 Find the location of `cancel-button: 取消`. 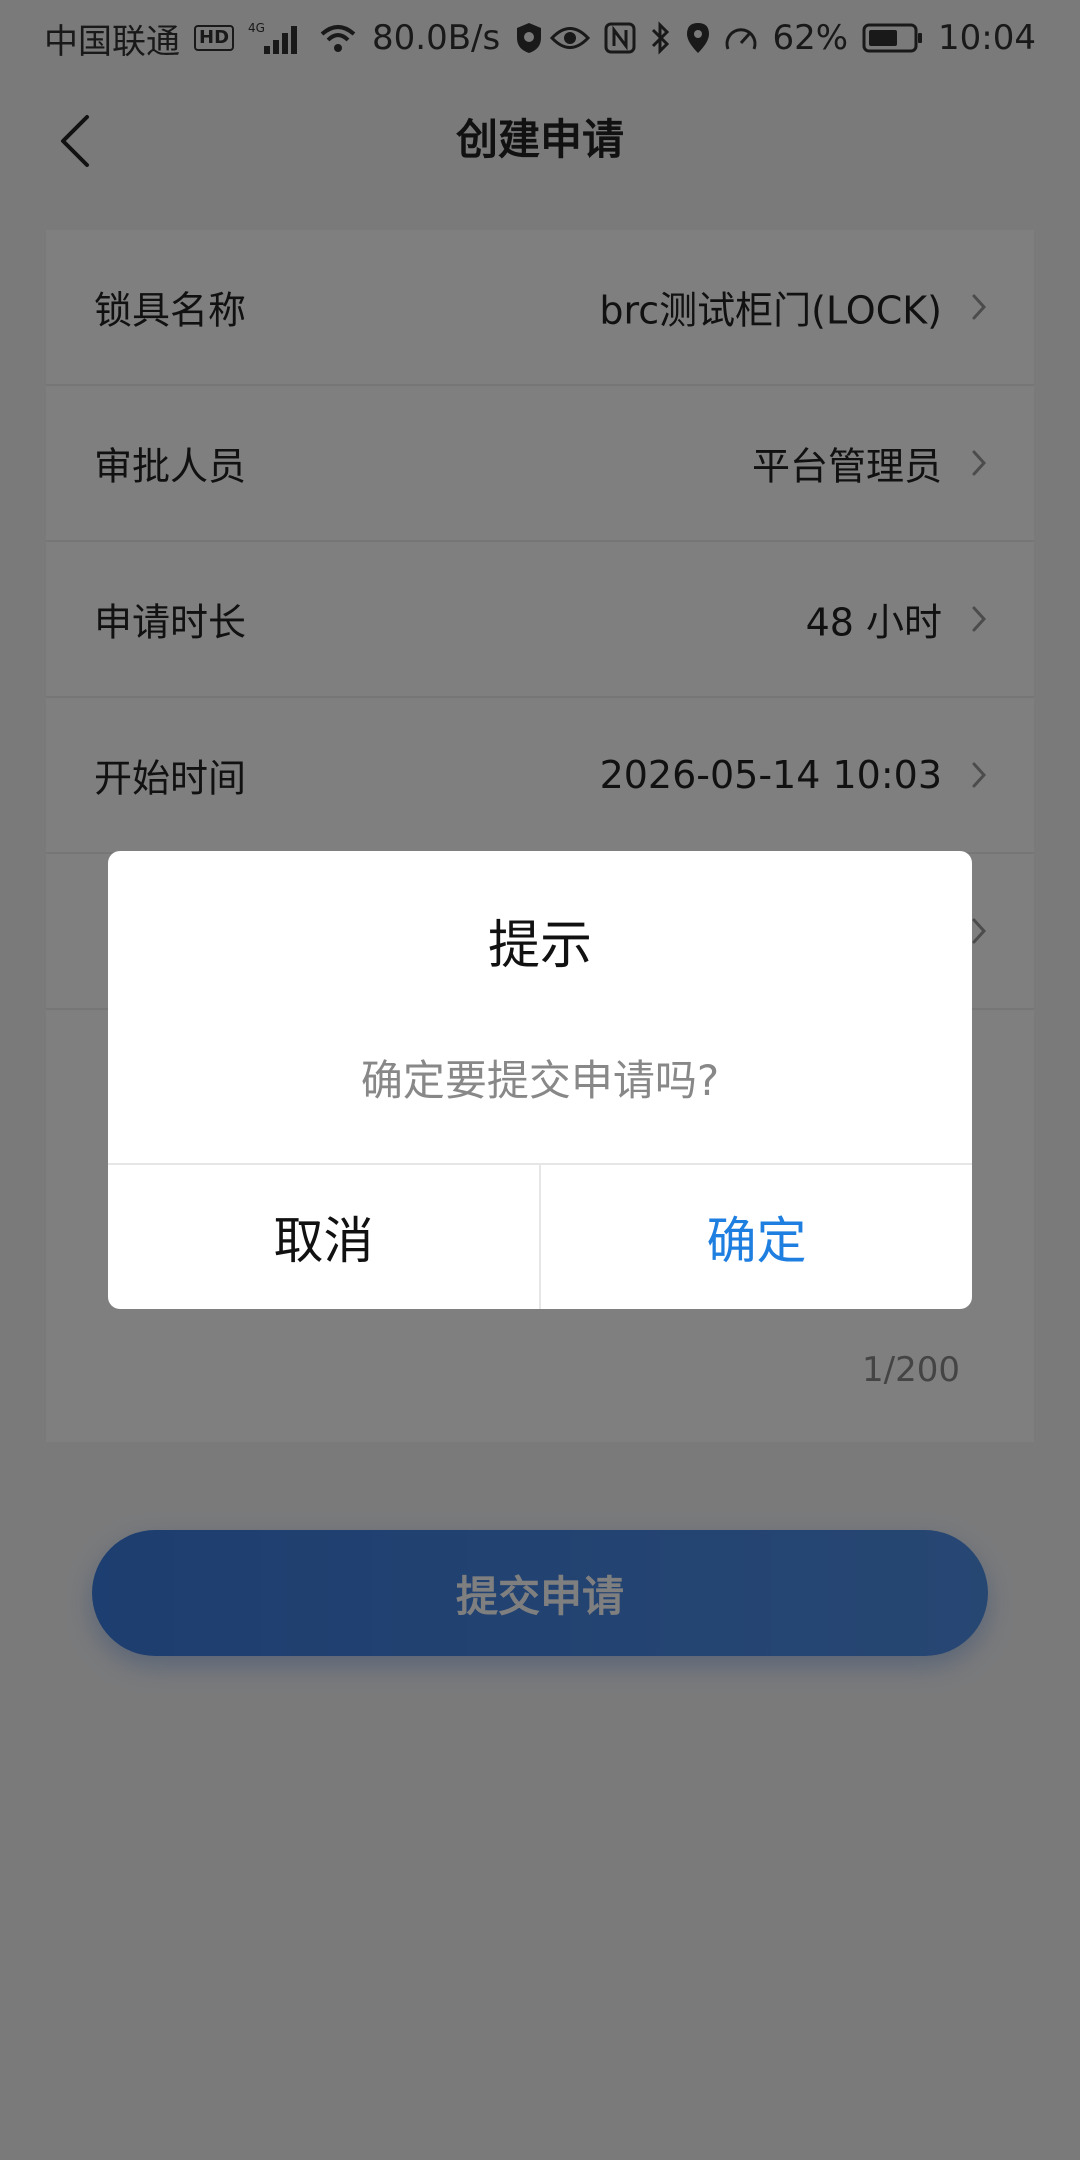

cancel-button: 取消 is located at coordinates (324, 1237).